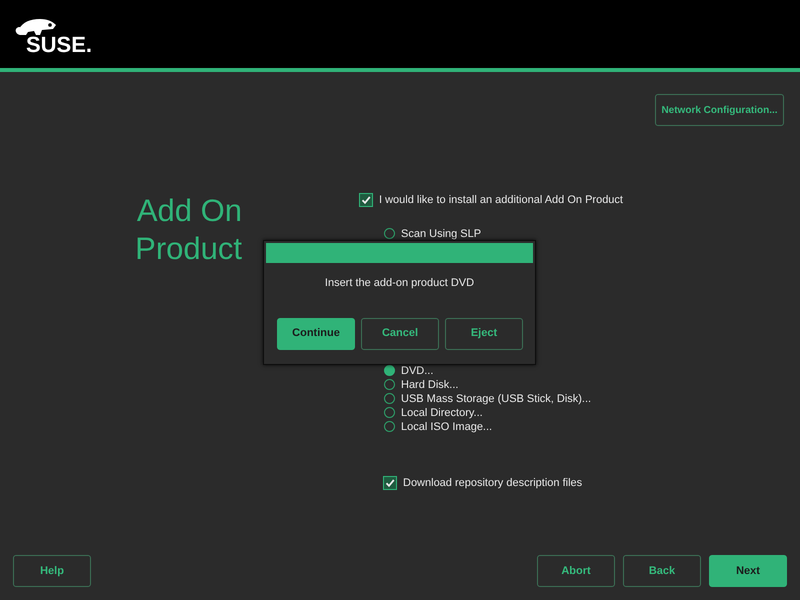 This screenshot has height=600, width=800. What do you see at coordinates (501, 200) in the screenshot?
I see `checkbox-label: I would like to install an additional Add On Product` at bounding box center [501, 200].